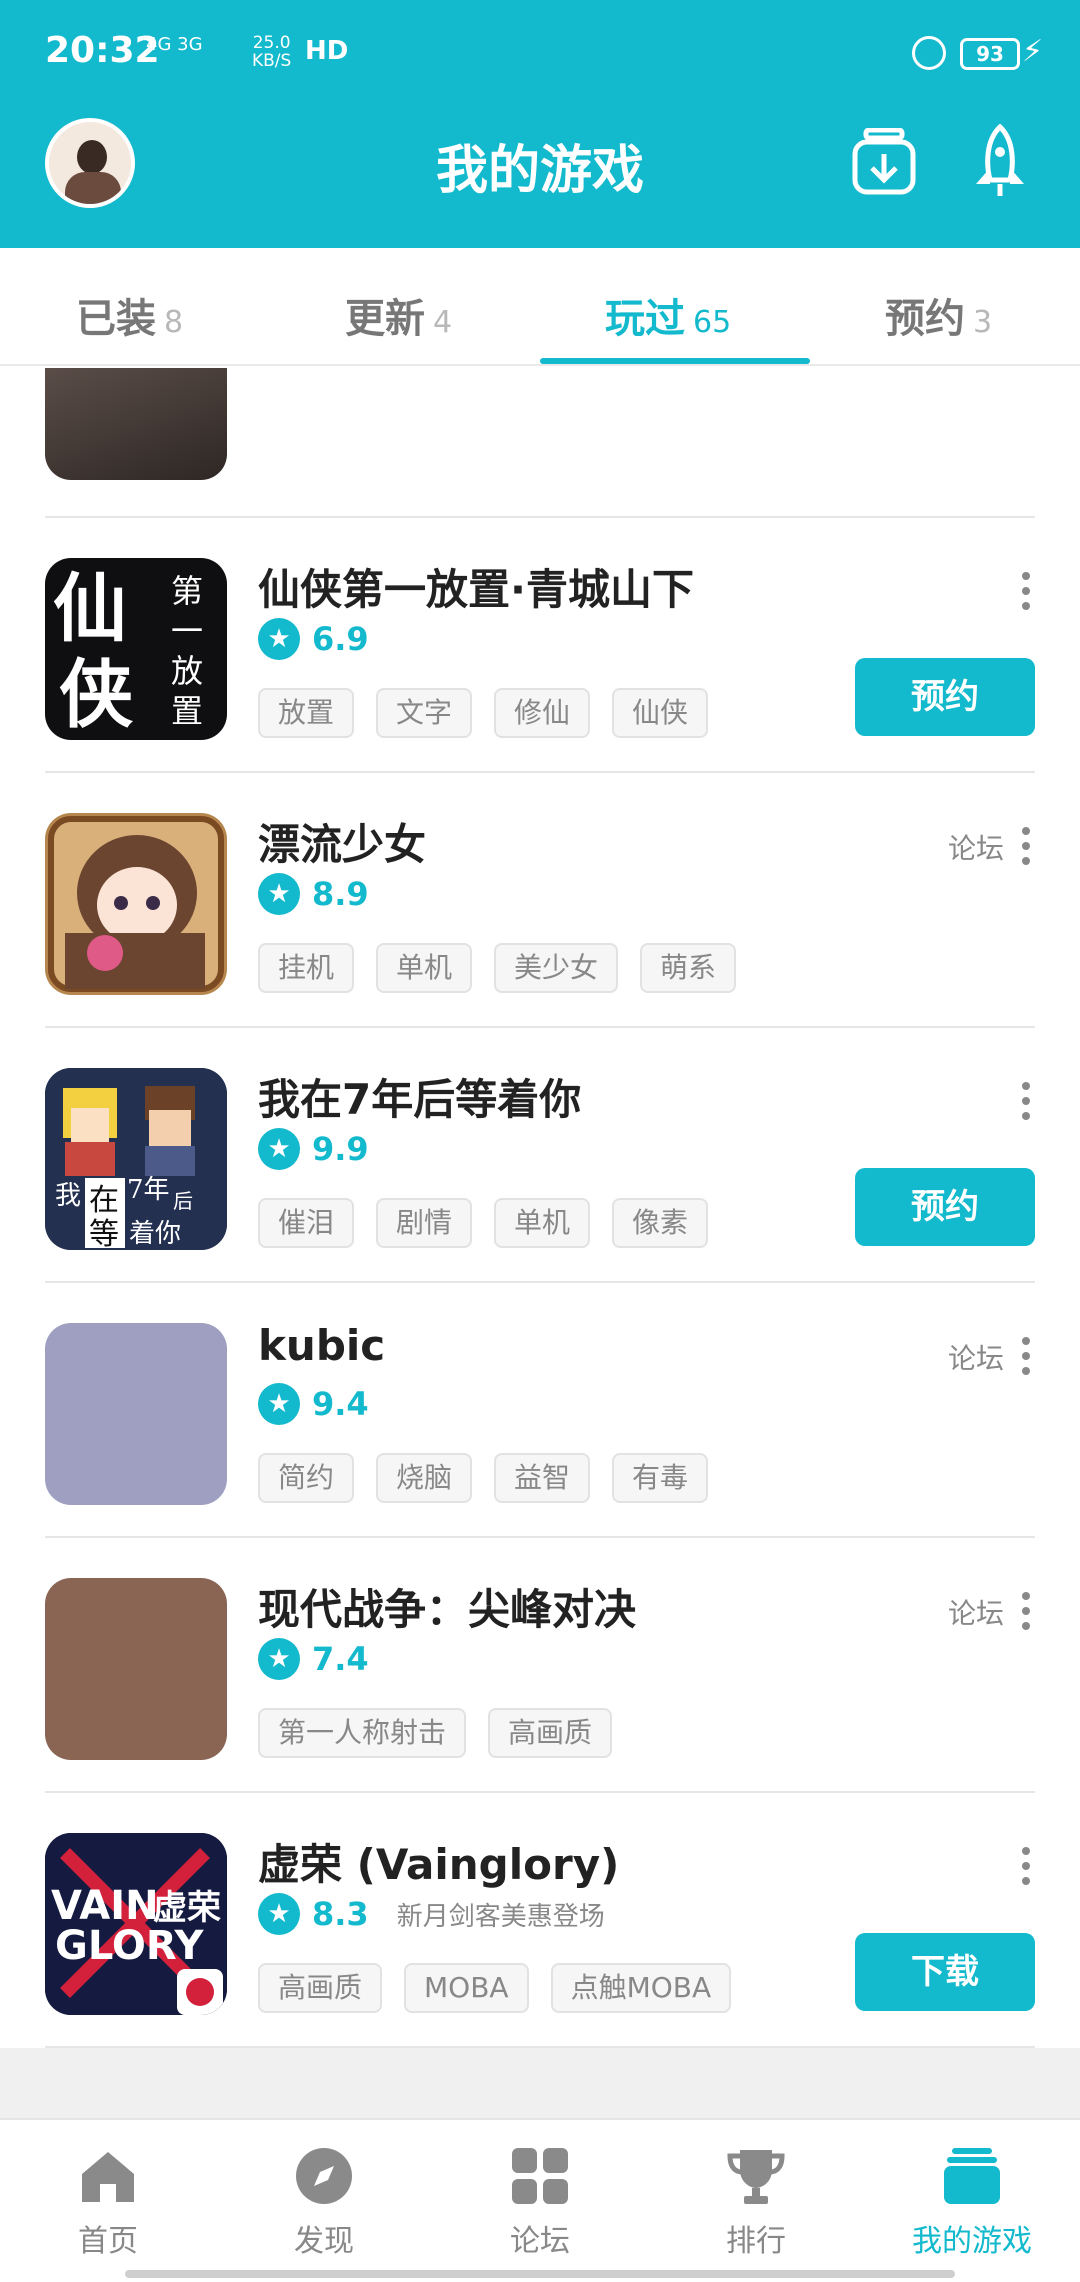  What do you see at coordinates (174, 322) in the screenshot?
I see `tab-count: 8` at bounding box center [174, 322].